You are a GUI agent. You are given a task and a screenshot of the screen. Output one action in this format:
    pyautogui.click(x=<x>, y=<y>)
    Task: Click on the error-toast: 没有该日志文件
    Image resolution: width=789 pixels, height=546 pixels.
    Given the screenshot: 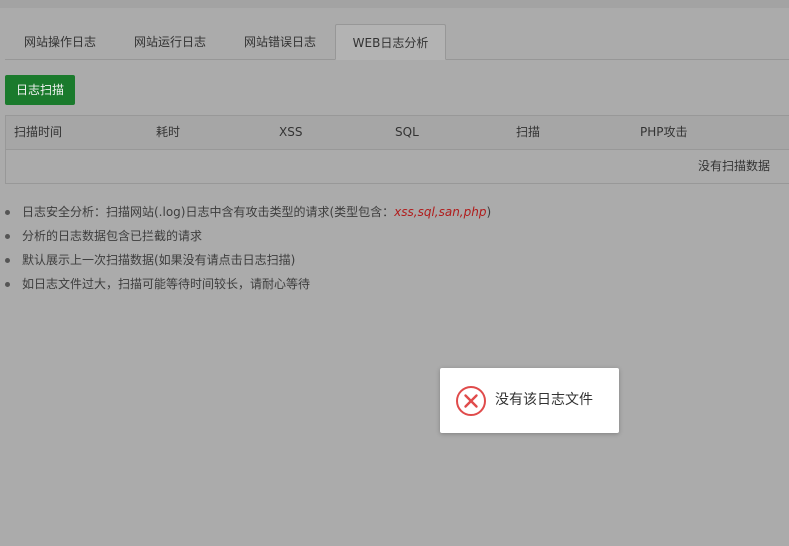 What is the action you would take?
    pyautogui.click(x=529, y=400)
    